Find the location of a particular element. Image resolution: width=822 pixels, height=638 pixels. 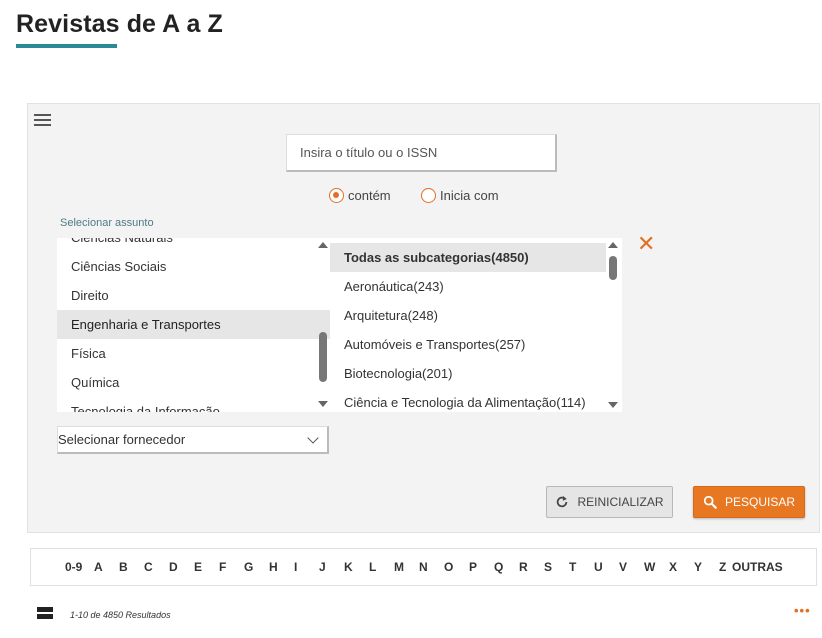

subject-label: Selecionar assunto is located at coordinates (107, 223).